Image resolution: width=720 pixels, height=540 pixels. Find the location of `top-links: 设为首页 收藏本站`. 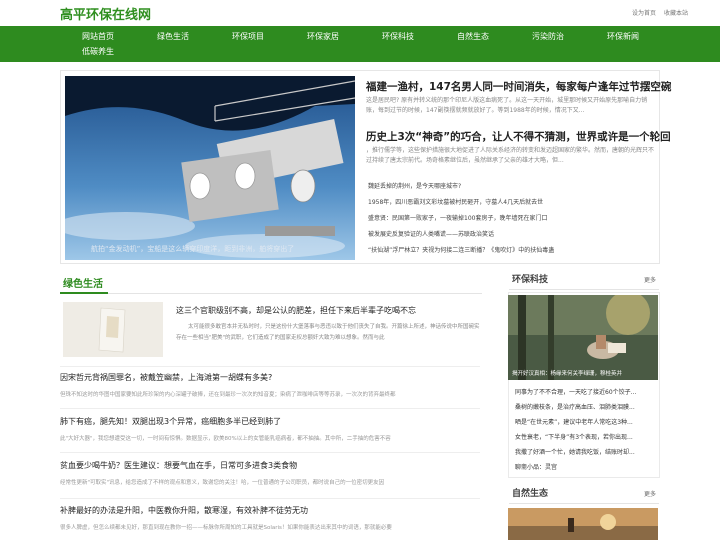

top-links: 设为首页 收藏本站 is located at coordinates (657, 12).